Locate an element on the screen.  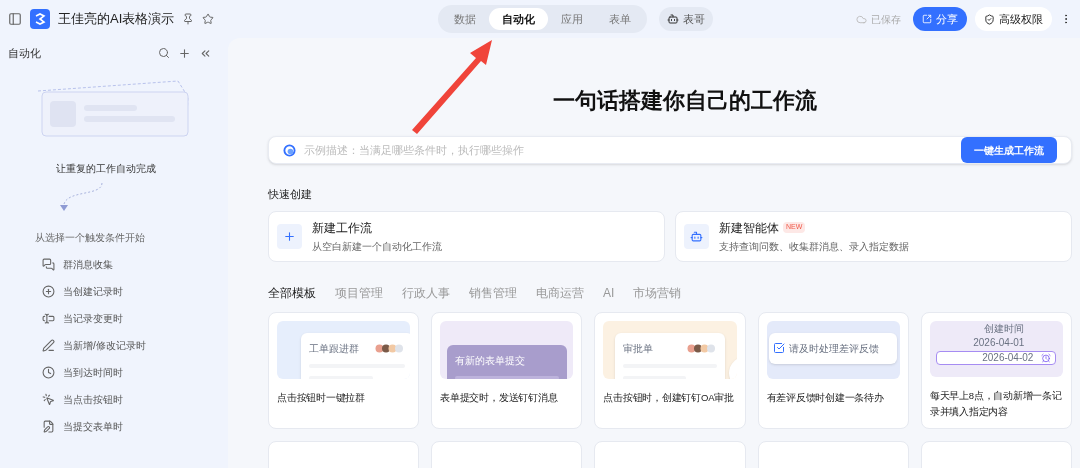
template-title: 点击按钮时，创建钉钉OA审批 is located at coordinates (669, 397).